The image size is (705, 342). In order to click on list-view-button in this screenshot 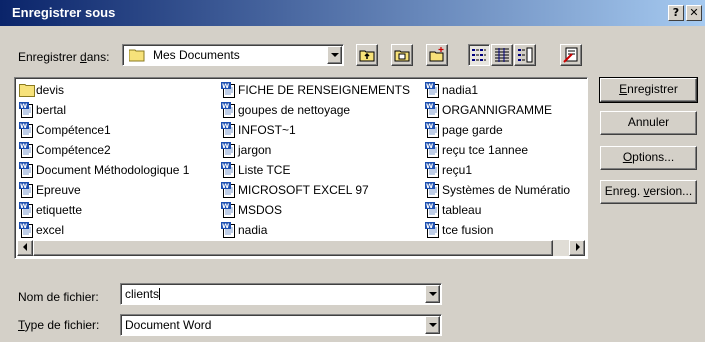, I will do `click(479, 55)`.